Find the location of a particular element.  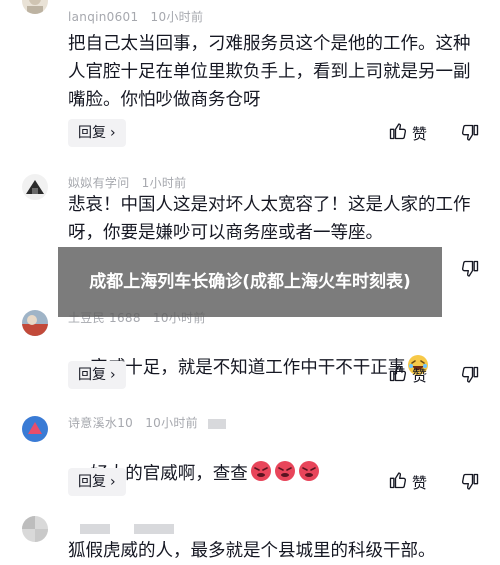

banner-title: 成都上海列车长确诊(成都上海火车时刻表) is located at coordinates (250, 282).